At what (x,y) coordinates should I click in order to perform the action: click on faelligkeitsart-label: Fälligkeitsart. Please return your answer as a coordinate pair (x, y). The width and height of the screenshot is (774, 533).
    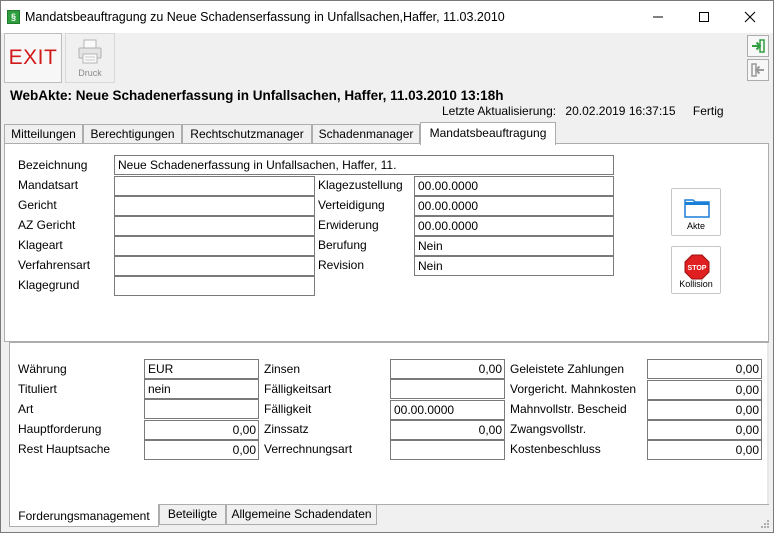
    Looking at the image, I should click on (298, 389).